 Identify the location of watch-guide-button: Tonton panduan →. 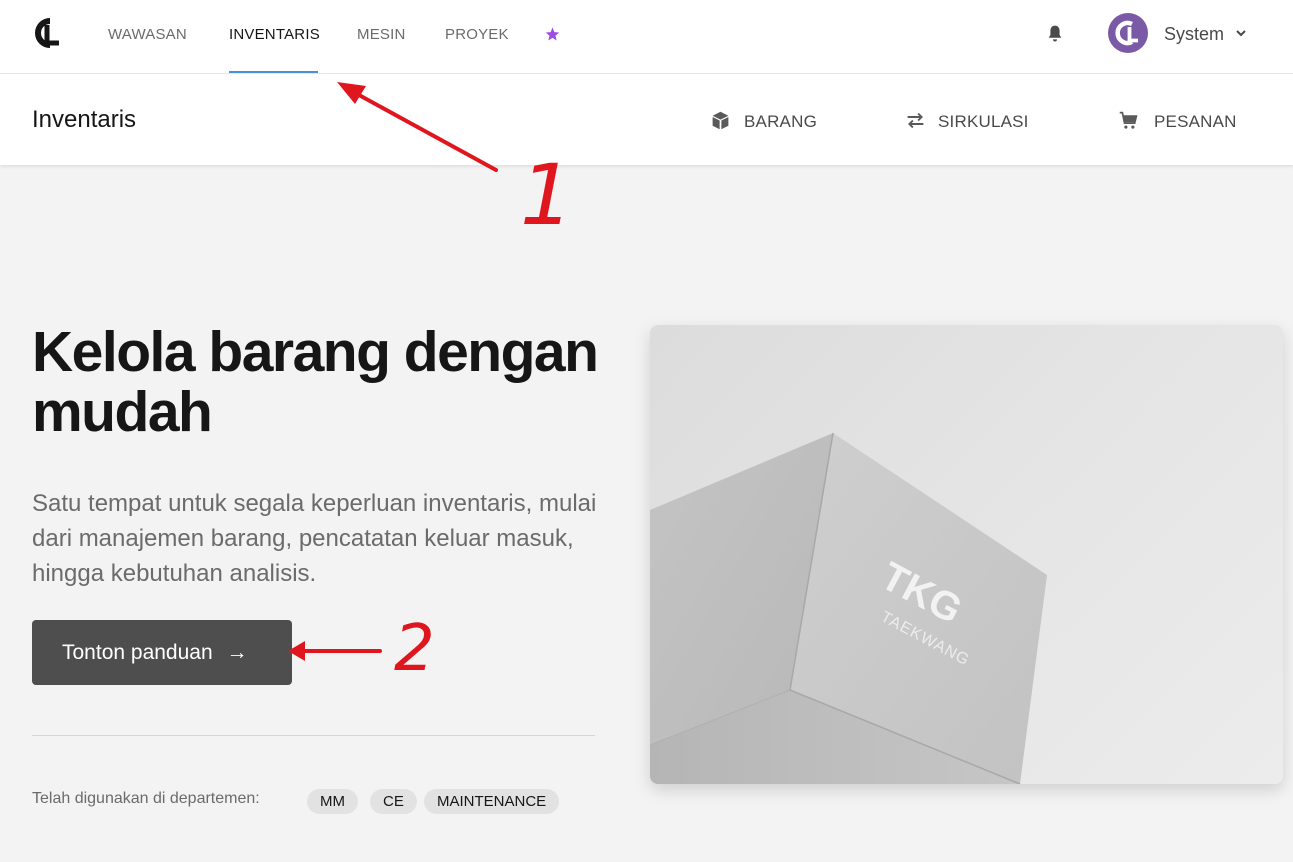
(162, 652).